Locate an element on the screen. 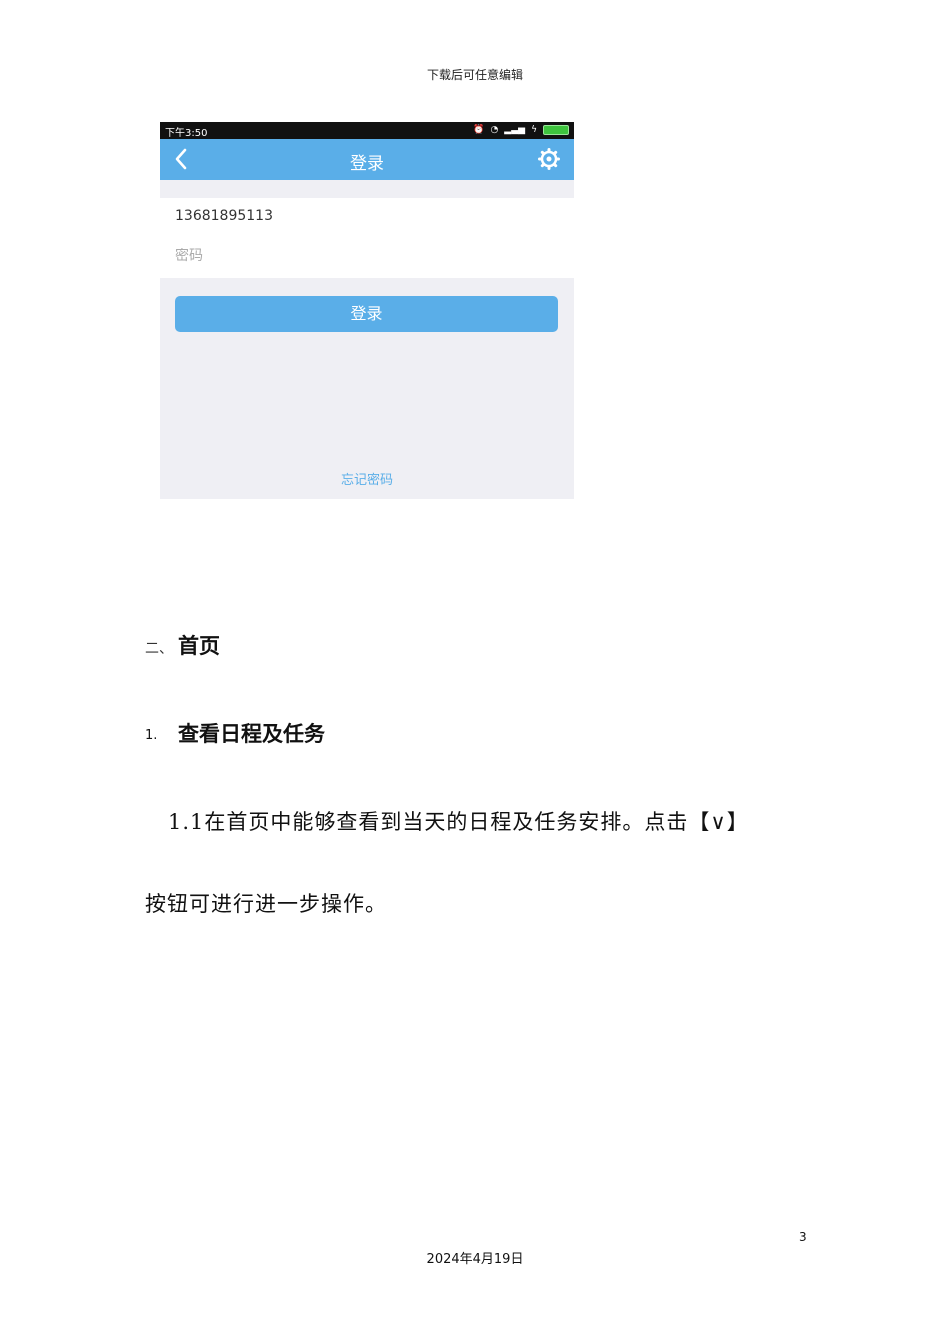 This screenshot has height=1344, width=950. login-screenshot: 下午3:50 ⏰ ◔ ▂▃▅ ϟ 登录 13681895113 登录 忘记密码 is located at coordinates (367, 310).